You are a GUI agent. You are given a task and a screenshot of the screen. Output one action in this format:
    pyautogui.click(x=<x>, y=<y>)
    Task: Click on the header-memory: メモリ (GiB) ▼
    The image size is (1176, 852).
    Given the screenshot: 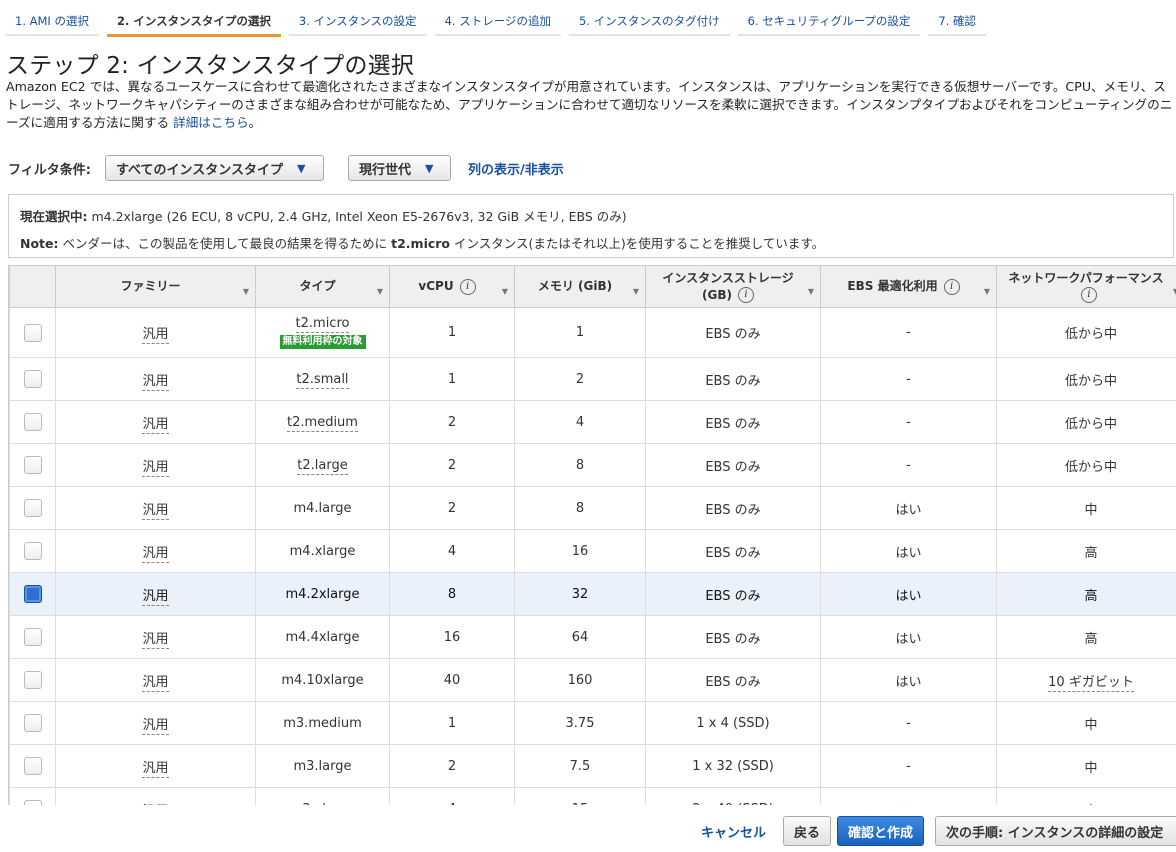 What is the action you would take?
    pyautogui.click(x=580, y=286)
    